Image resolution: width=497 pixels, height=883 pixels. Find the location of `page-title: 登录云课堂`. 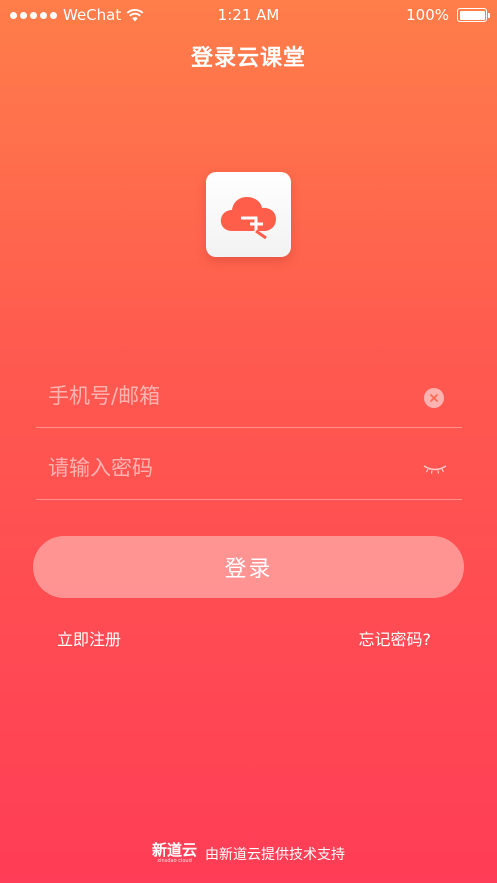

page-title: 登录云课堂 is located at coordinates (248, 58).